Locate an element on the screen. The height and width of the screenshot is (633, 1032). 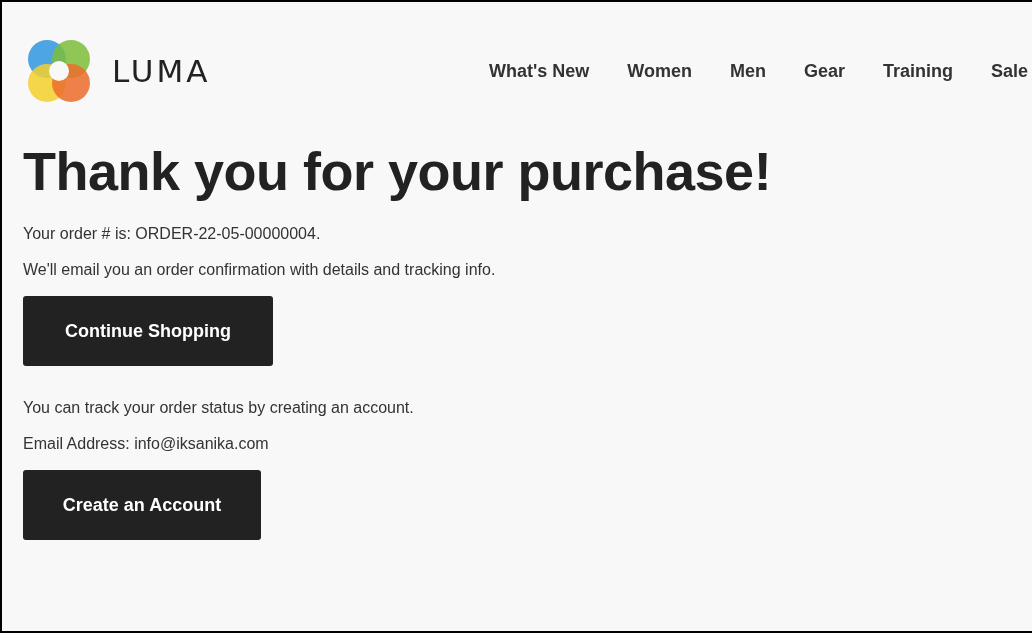
nav-link: Men is located at coordinates (747, 71).